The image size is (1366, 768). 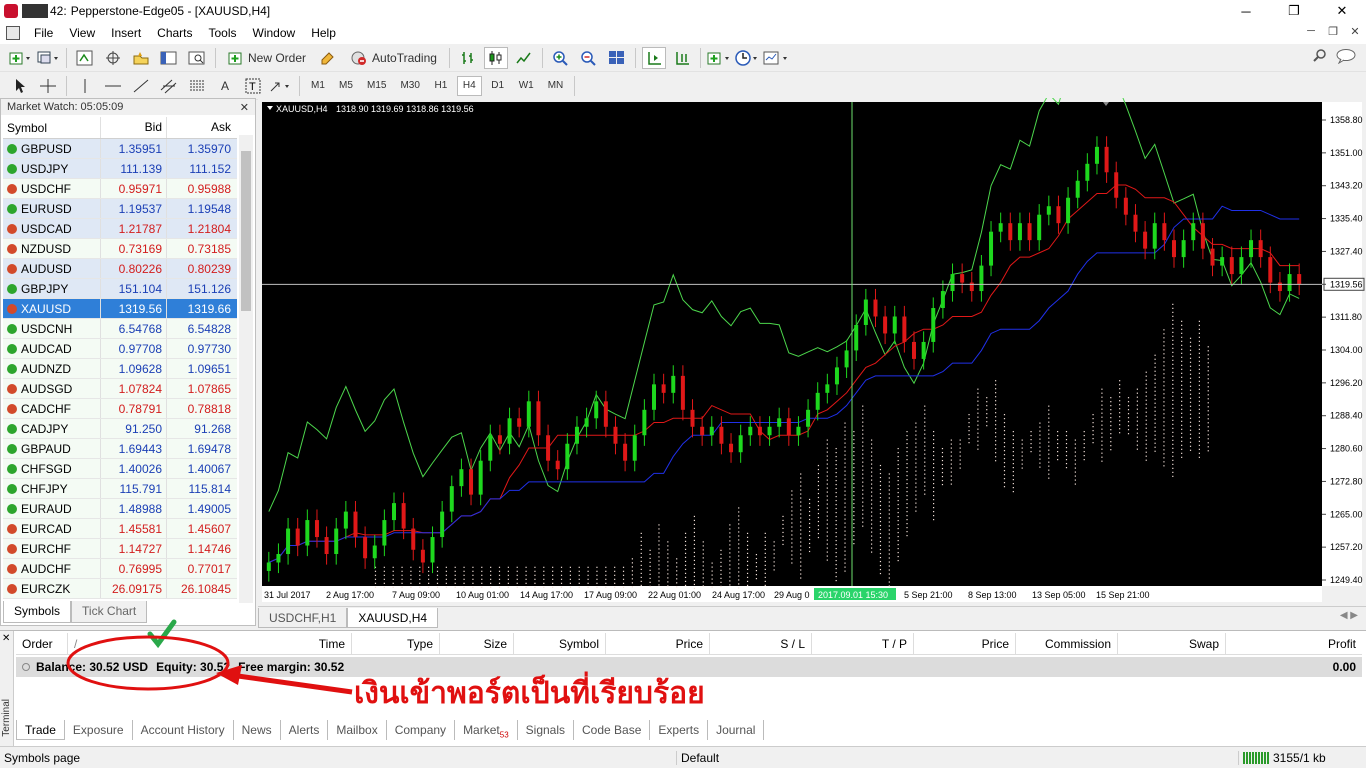 What do you see at coordinates (120, 249) in the screenshot?
I see `market-watch-row: NZDUSD 0.73169 0.73185` at bounding box center [120, 249].